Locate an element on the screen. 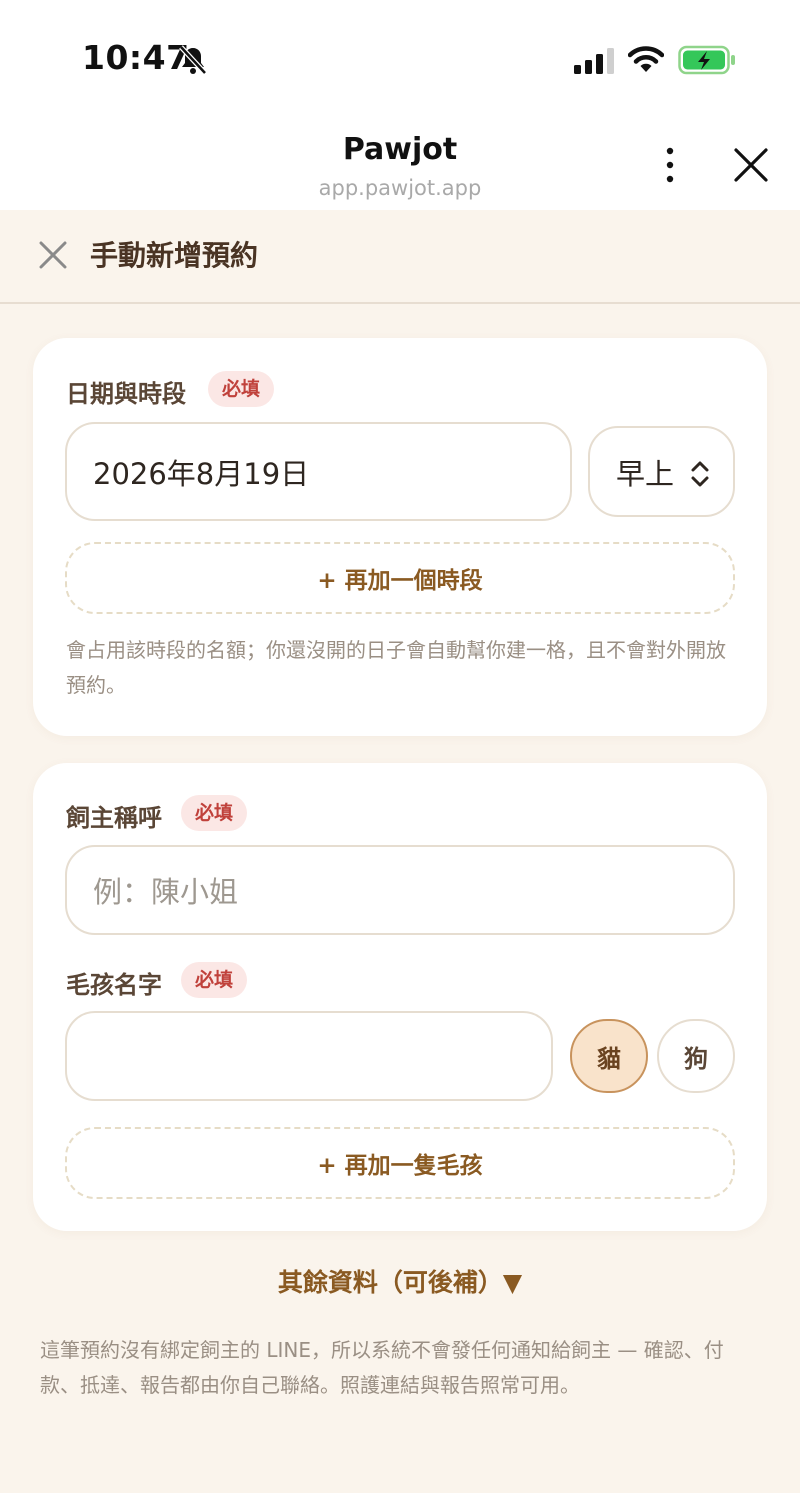  period-select: 早上 is located at coordinates (661, 471).